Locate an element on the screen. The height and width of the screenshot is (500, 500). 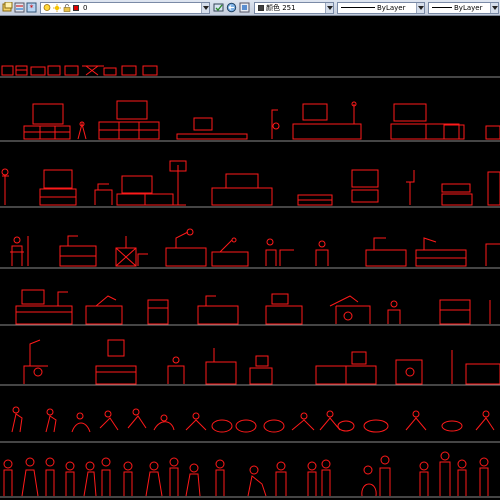
row-study-desks is located at coordinates (261, 362).